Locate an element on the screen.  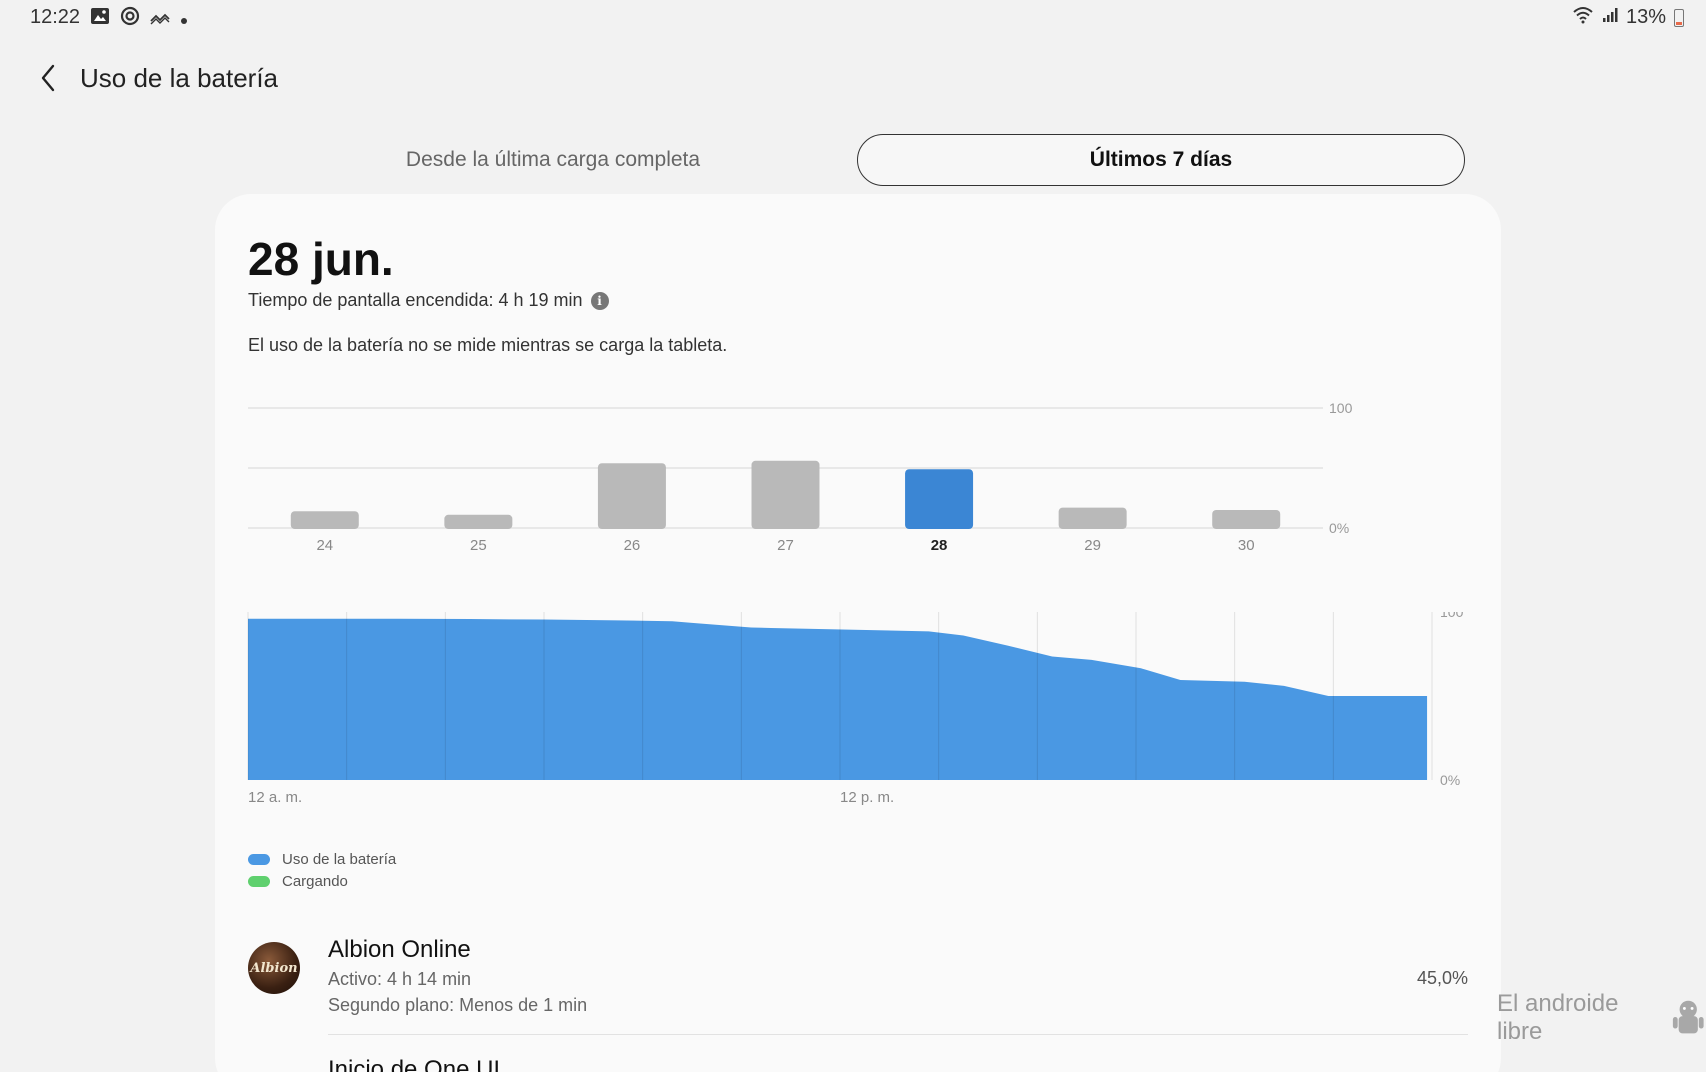
info-icon: i is located at coordinates (599, 300).